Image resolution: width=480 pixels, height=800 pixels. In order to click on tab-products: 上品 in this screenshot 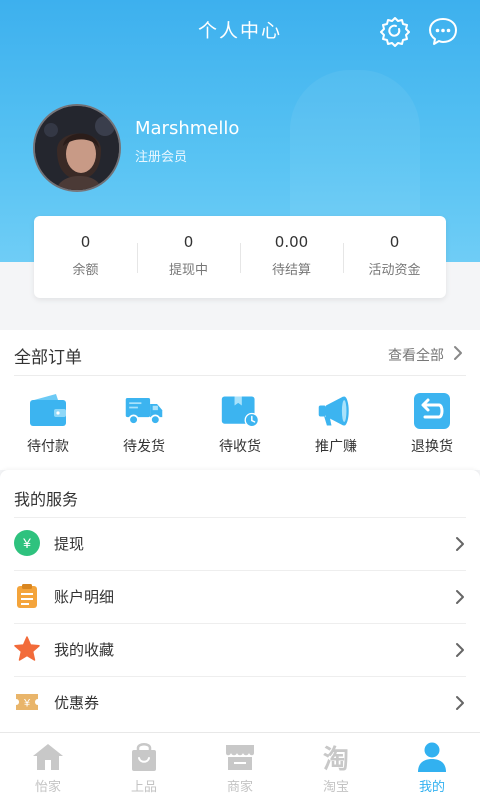, I will do `click(144, 766)`.